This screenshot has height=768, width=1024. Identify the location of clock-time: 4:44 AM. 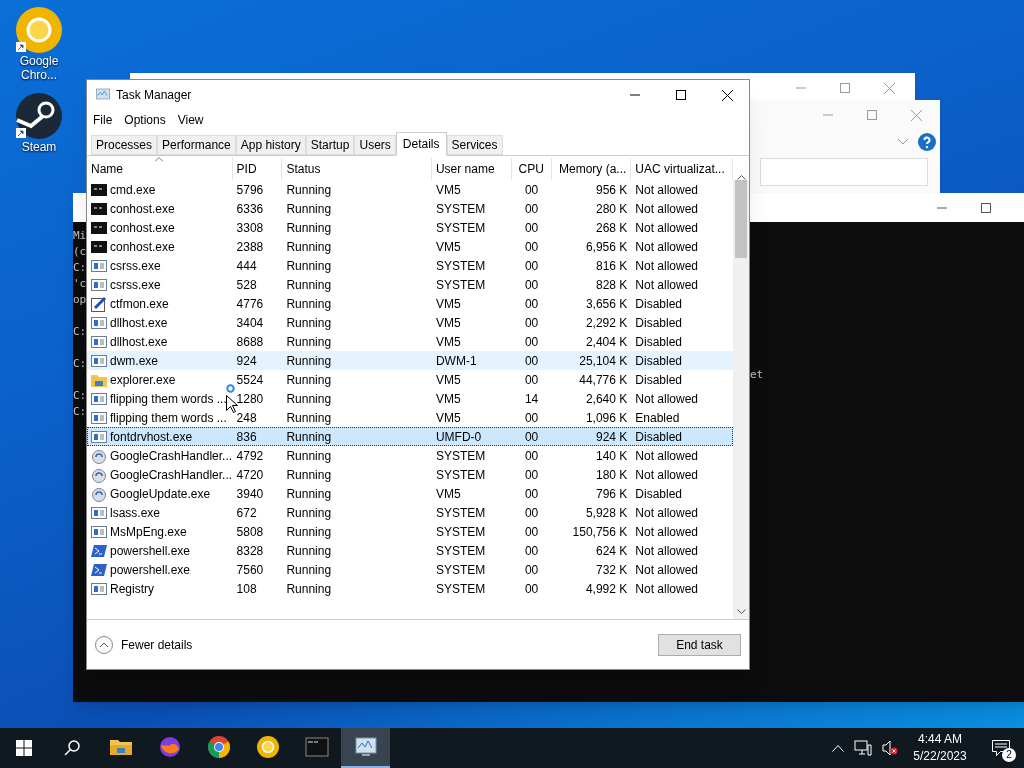
(940, 739).